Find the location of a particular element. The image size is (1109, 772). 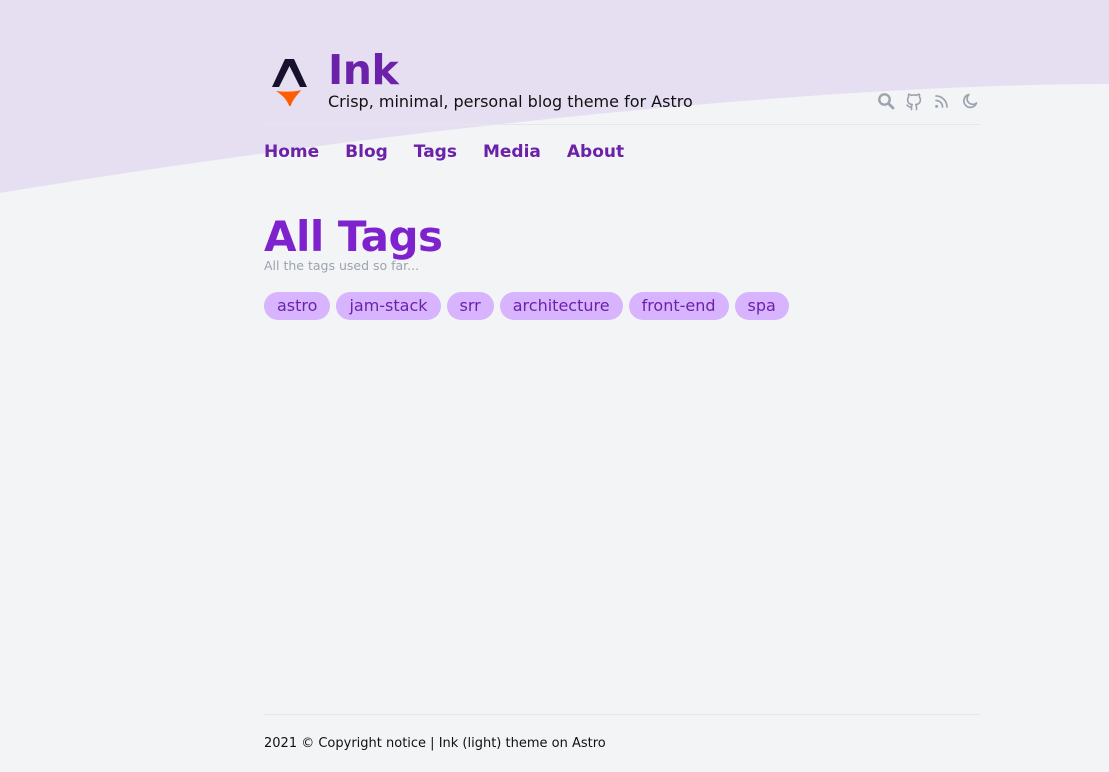

header-icons is located at coordinates (924, 101).